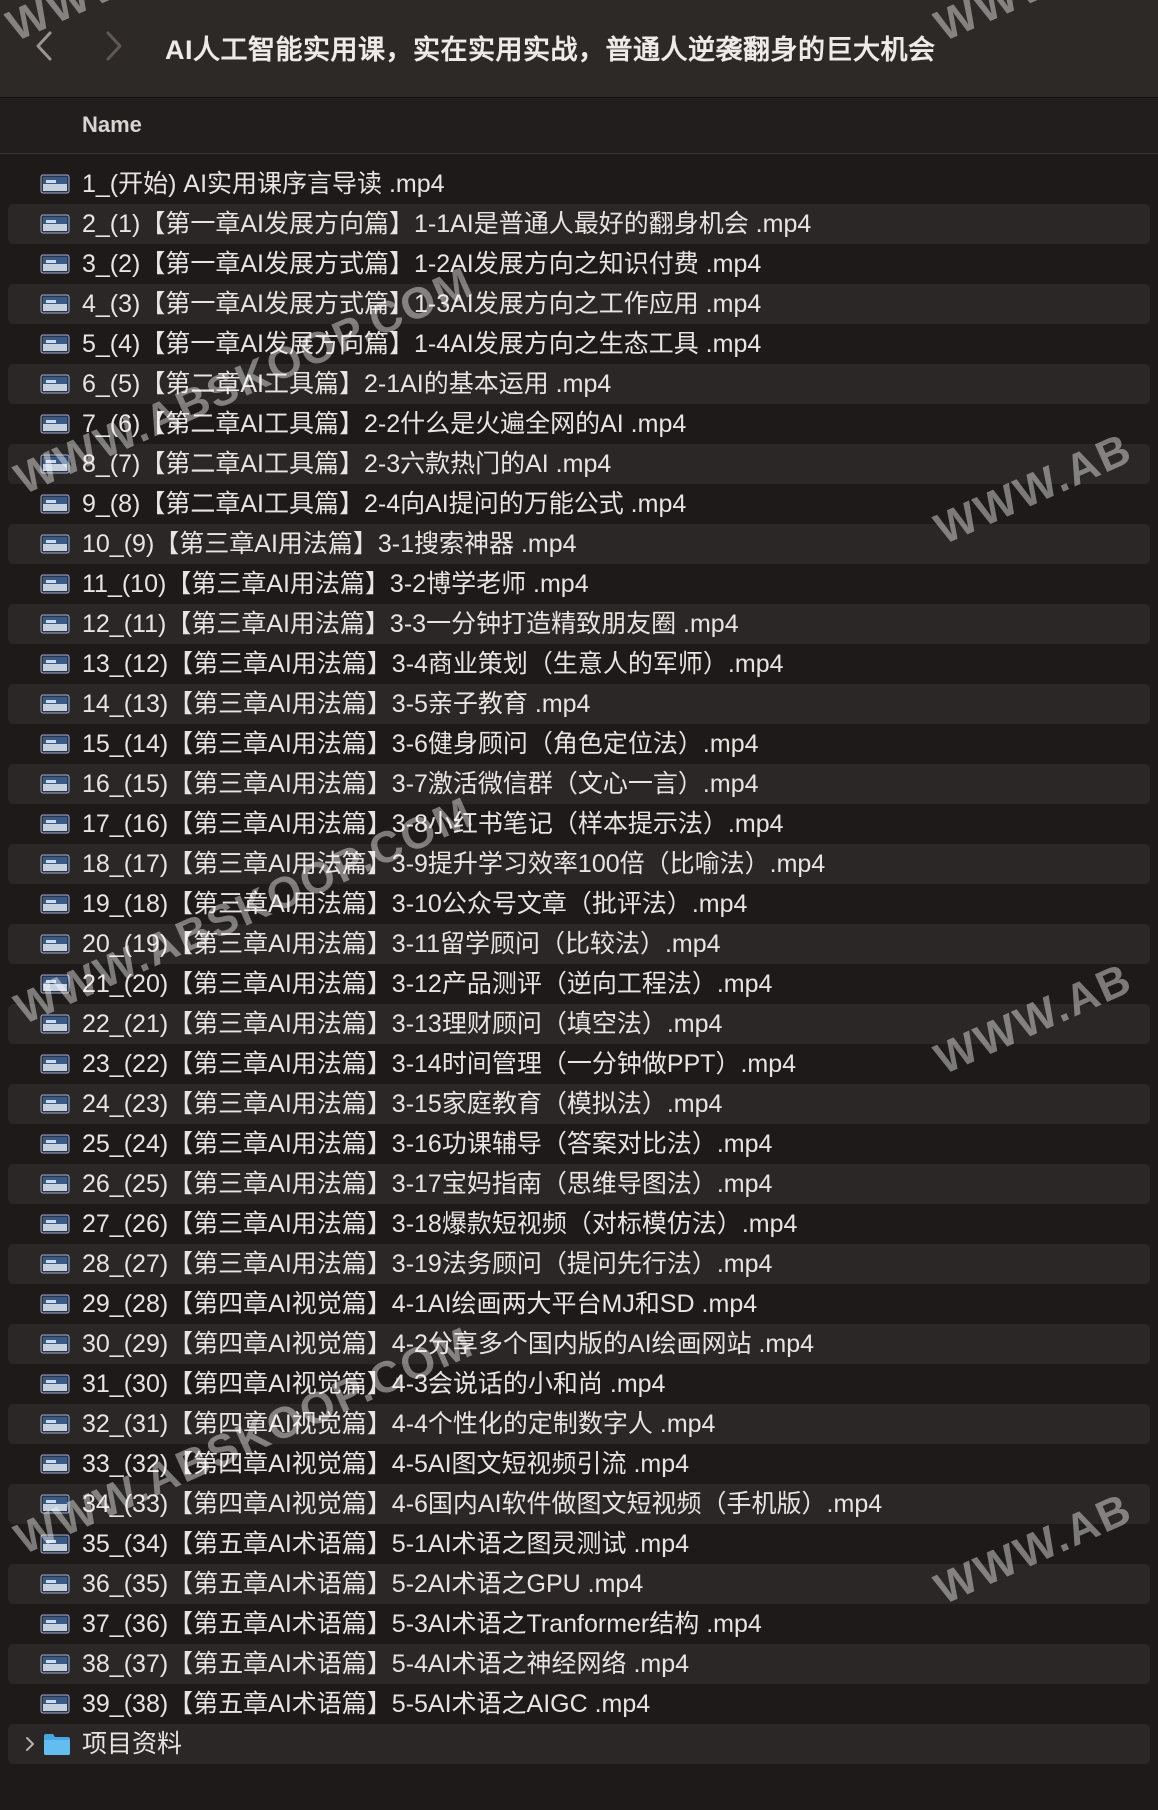  Describe the element at coordinates (550, 50) in the screenshot. I see `window-title: AI人工智能实用课，实在实用实战，普通人逆袭翻身的巨大机会` at that location.